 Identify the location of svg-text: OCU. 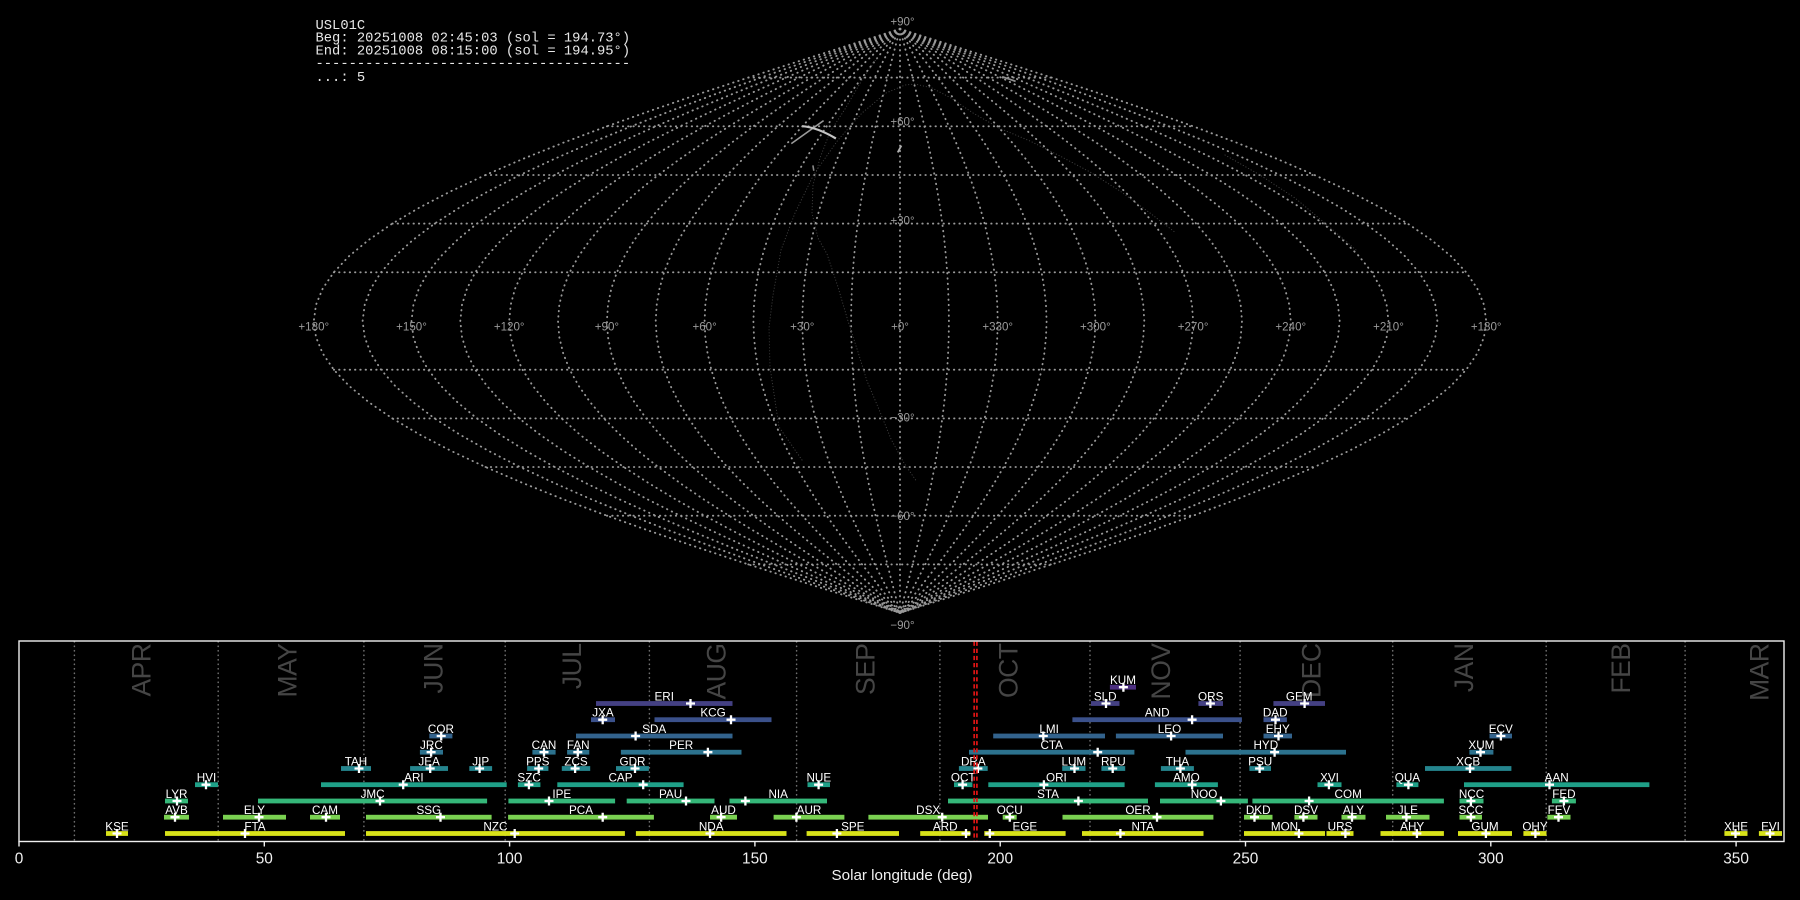
(1010, 810).